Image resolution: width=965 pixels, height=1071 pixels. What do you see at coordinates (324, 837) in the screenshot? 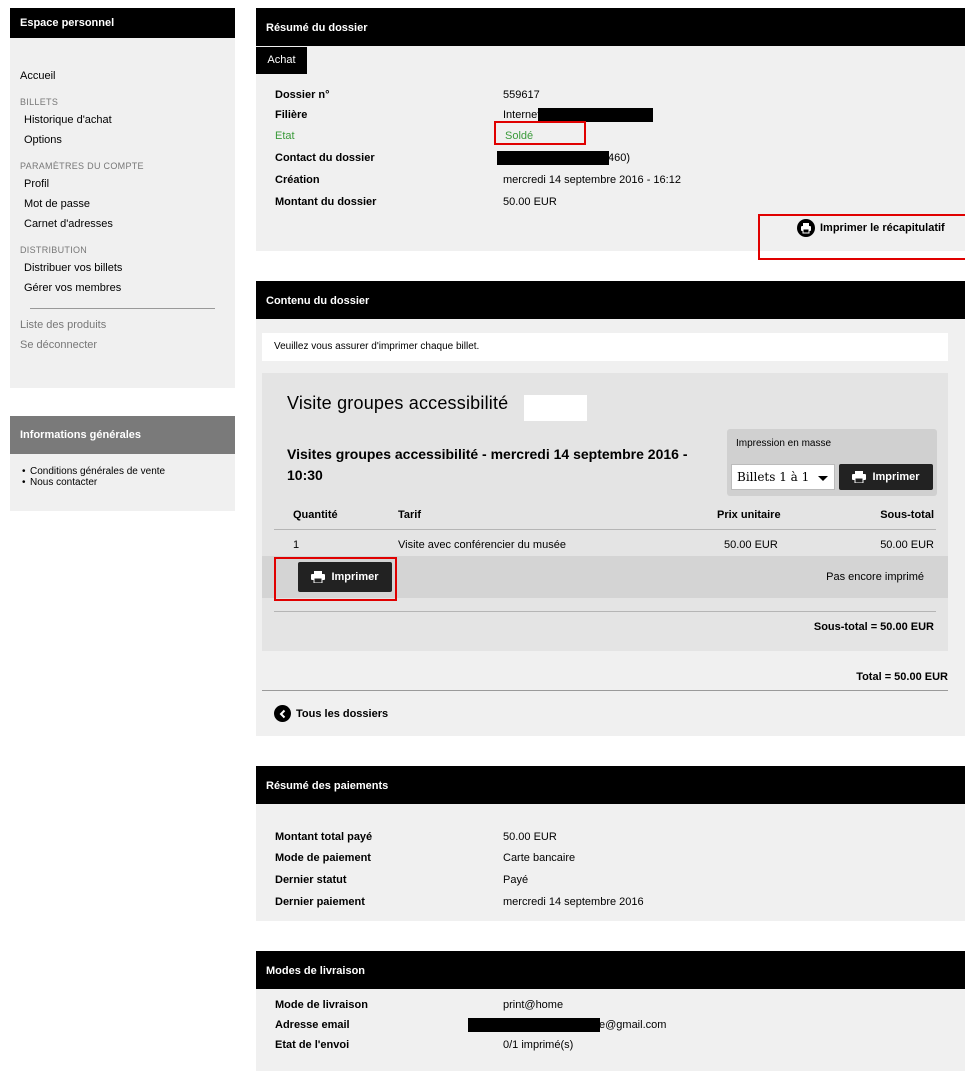
I see `payment-label-total: Montant total payé` at bounding box center [324, 837].